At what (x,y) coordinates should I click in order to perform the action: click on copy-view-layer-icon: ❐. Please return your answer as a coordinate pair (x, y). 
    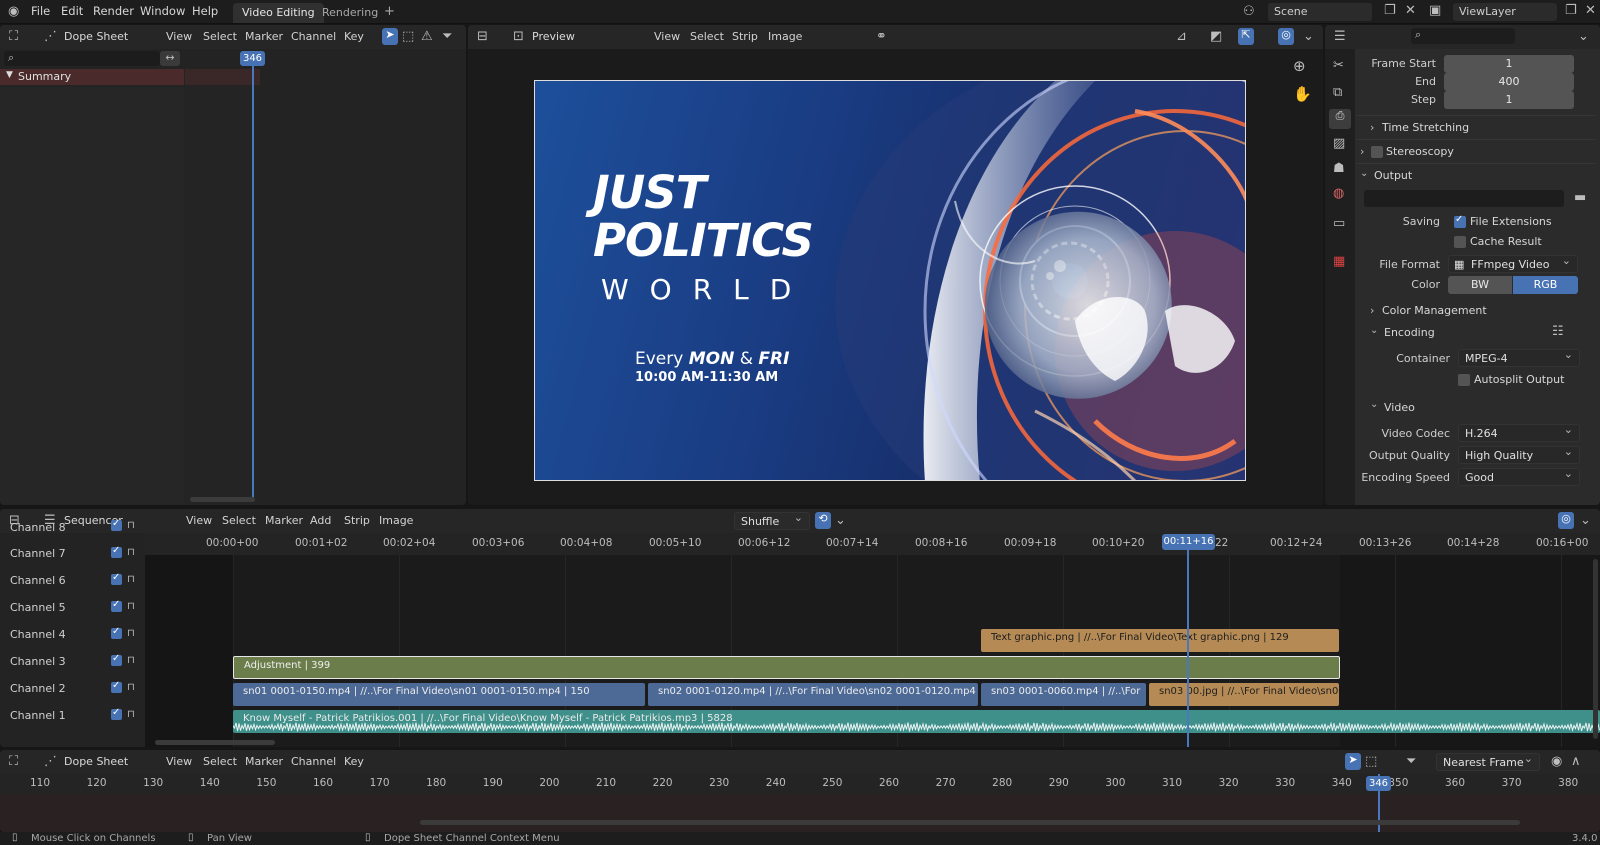
    Looking at the image, I should click on (1571, 11).